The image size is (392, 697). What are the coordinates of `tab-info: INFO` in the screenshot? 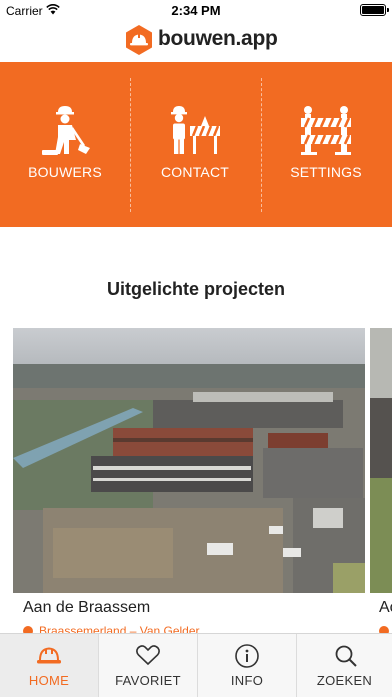 It's located at (247, 665).